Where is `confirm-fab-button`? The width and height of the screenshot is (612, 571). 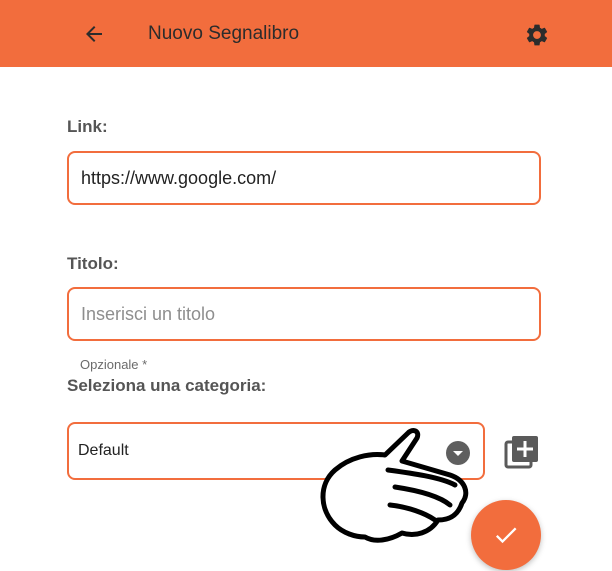
confirm-fab-button is located at coordinates (506, 535).